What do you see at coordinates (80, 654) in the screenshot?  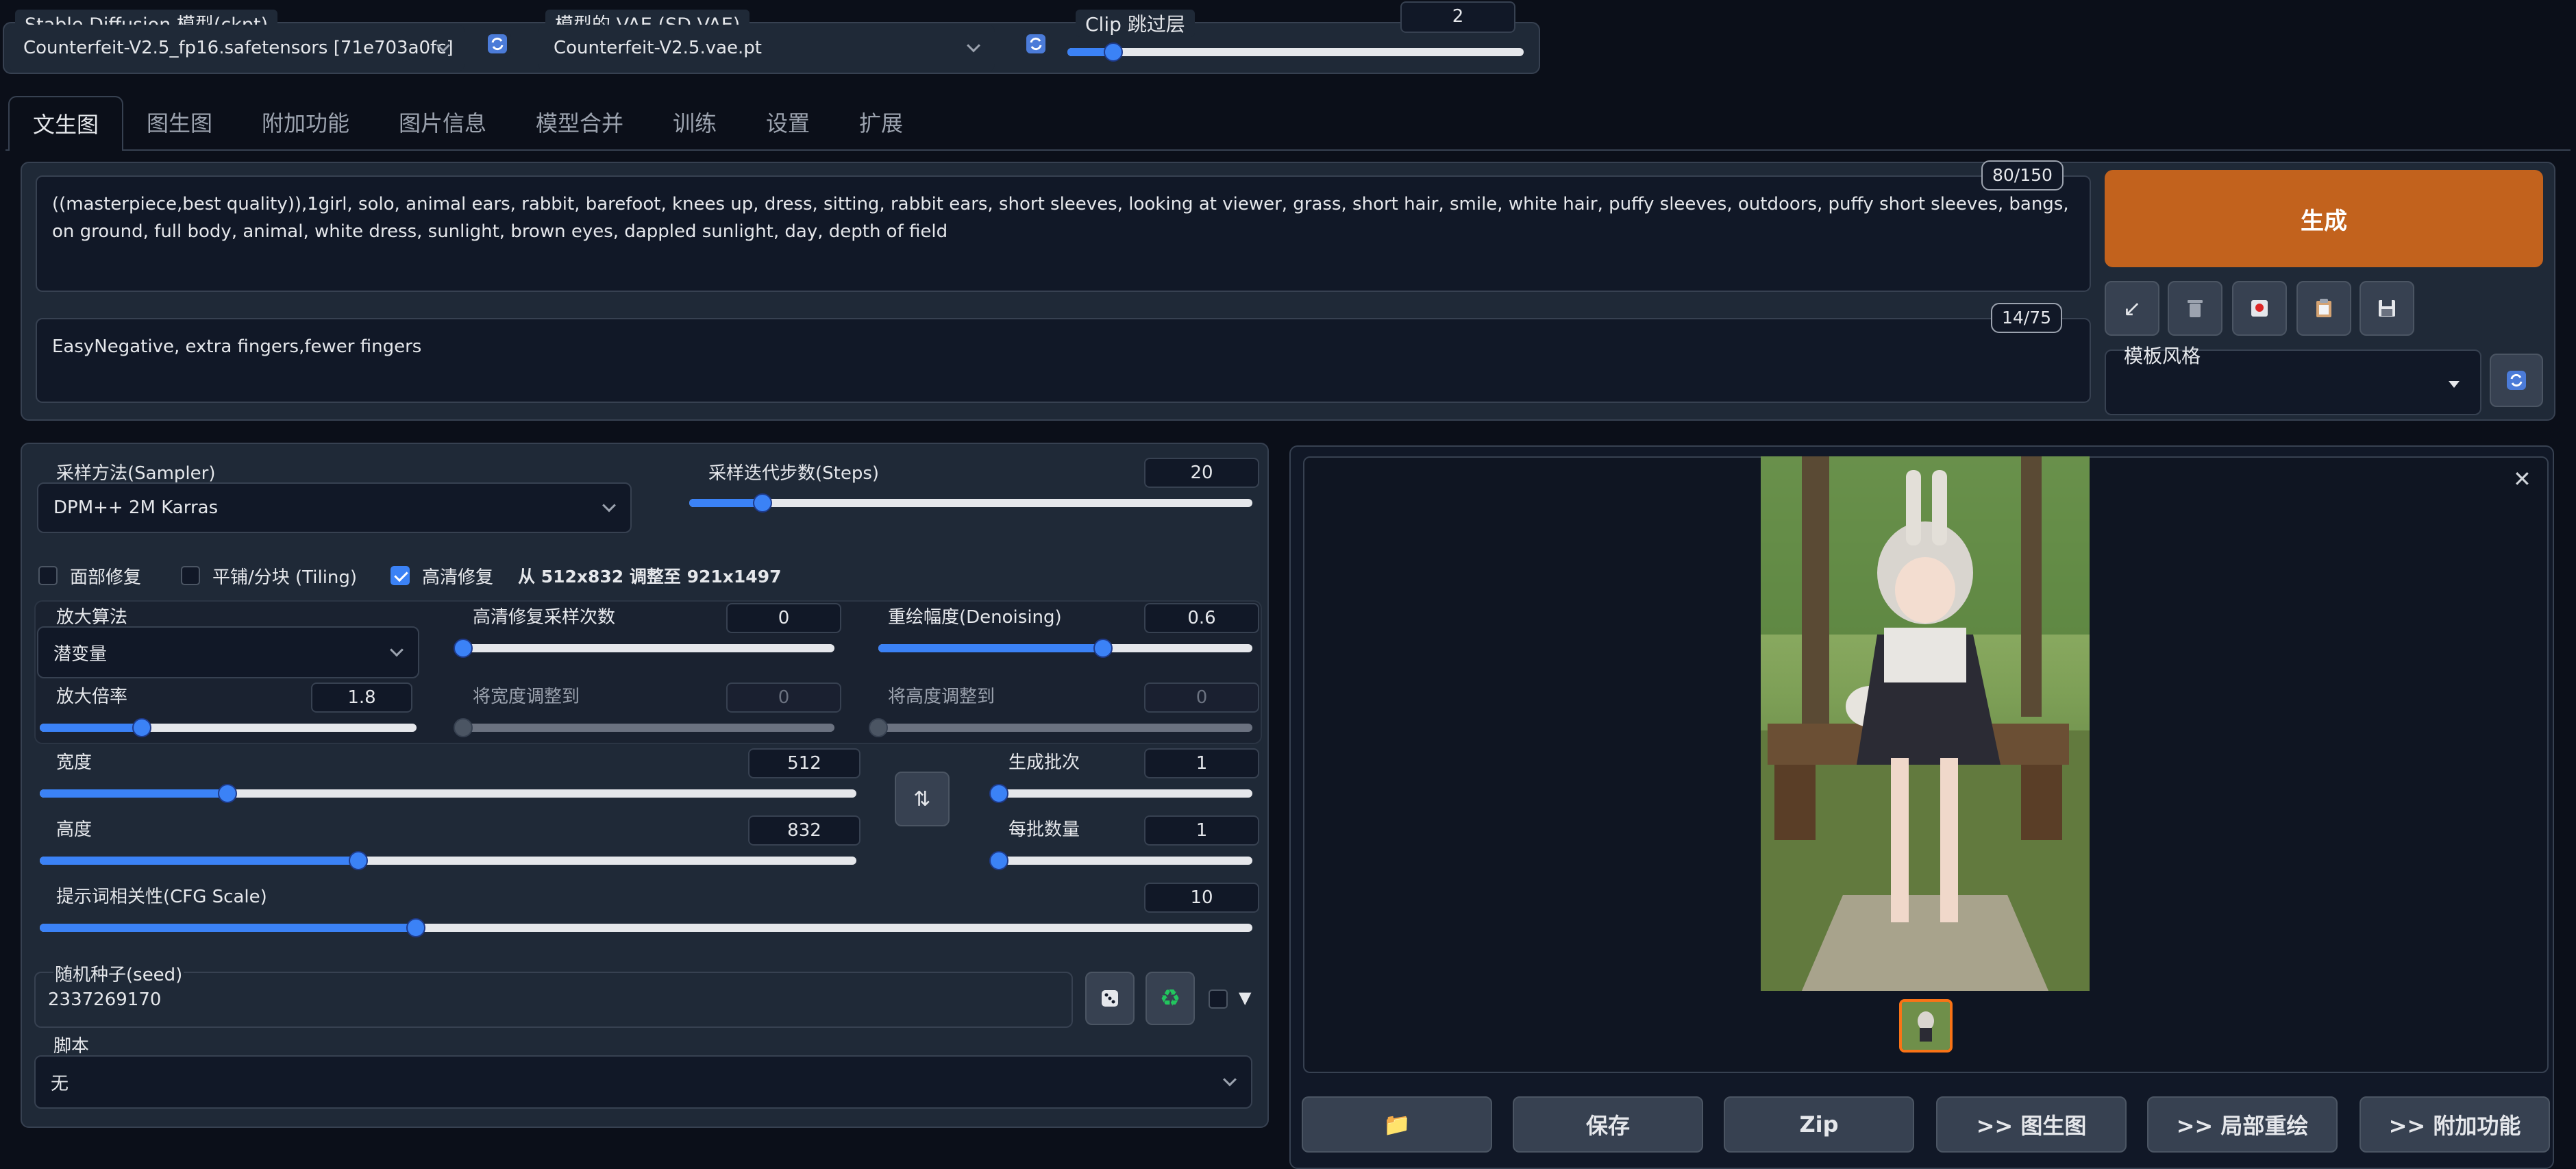 I see `upscaler-value: 潜变量` at bounding box center [80, 654].